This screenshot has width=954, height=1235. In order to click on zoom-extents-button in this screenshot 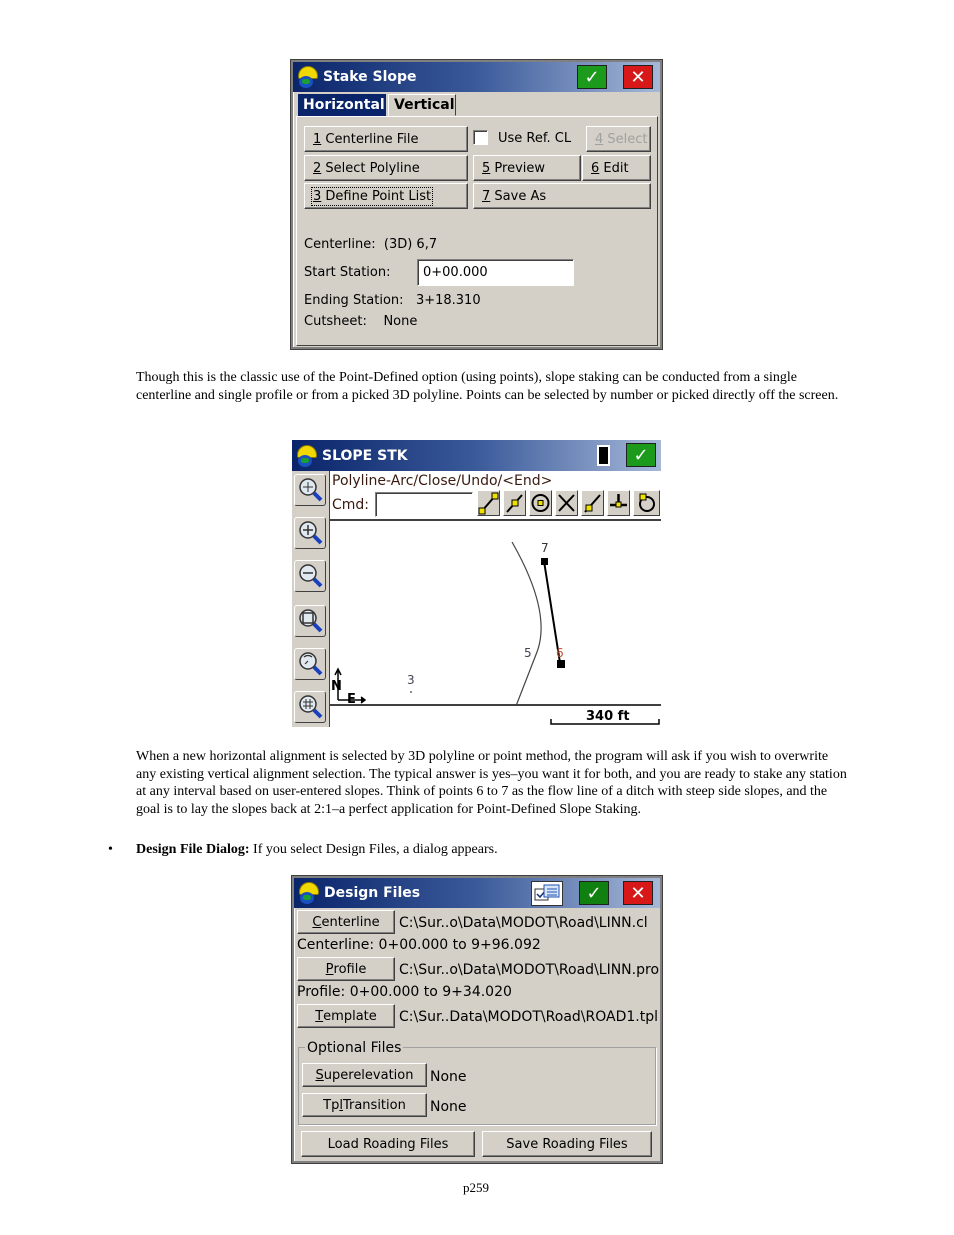, I will do `click(310, 490)`.